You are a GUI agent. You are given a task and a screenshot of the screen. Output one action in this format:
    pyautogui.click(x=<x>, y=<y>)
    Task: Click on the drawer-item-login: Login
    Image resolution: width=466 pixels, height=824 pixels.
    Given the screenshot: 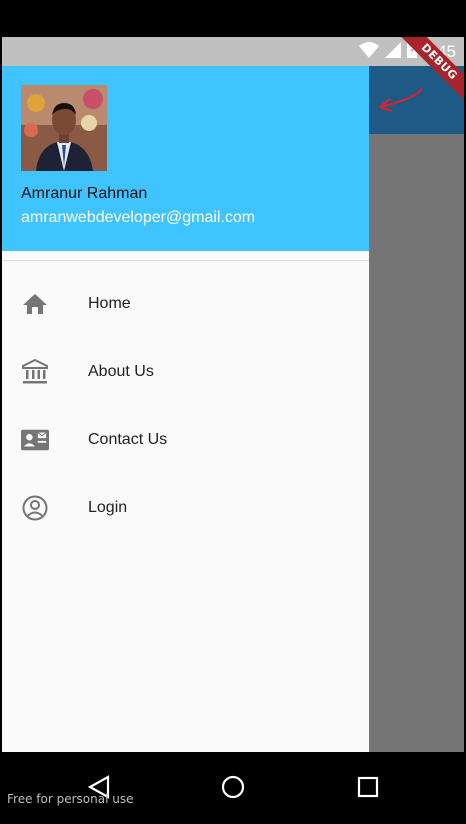 What is the action you would take?
    pyautogui.click(x=185, y=508)
    